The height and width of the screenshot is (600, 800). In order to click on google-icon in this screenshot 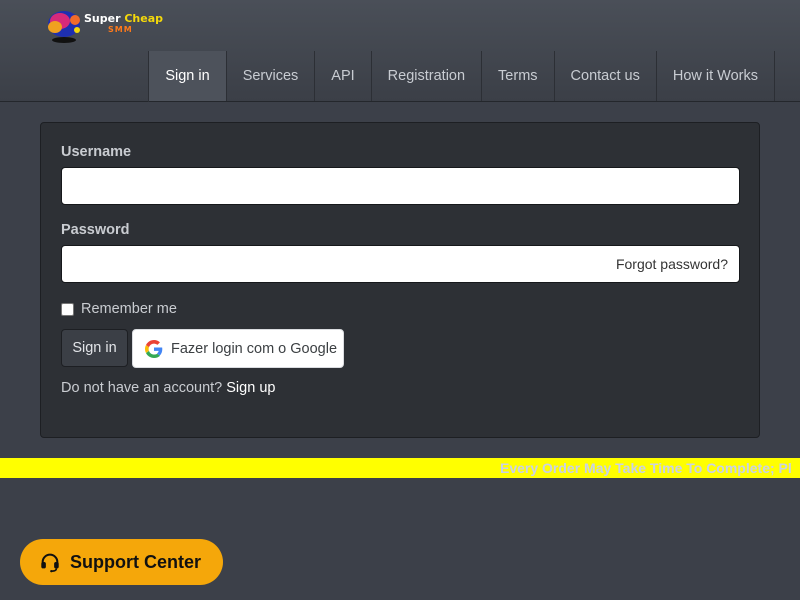, I will do `click(154, 348)`.